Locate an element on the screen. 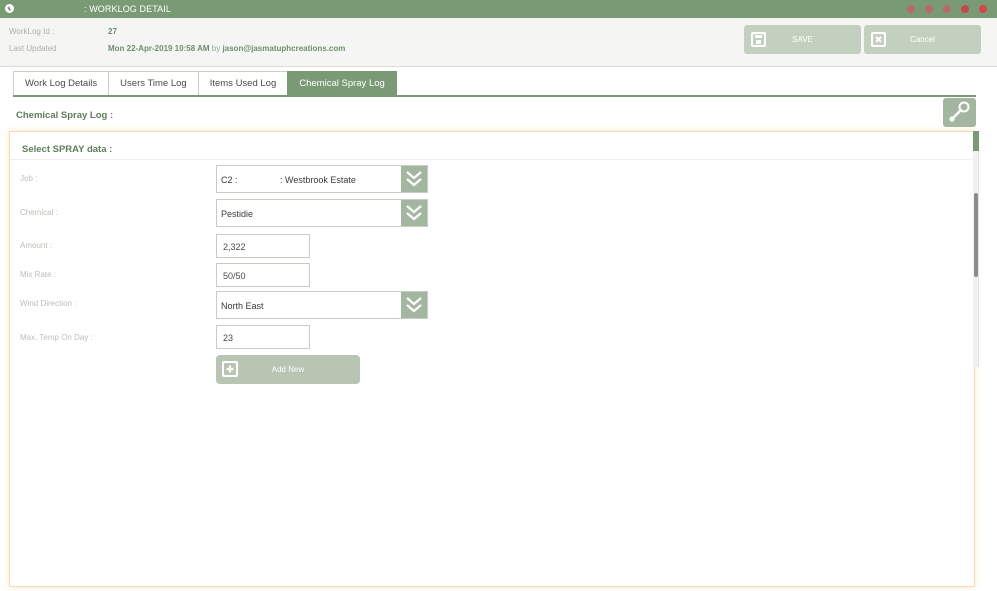 This screenshot has height=591, width=997. add-new-label: Add New is located at coordinates (288, 369).